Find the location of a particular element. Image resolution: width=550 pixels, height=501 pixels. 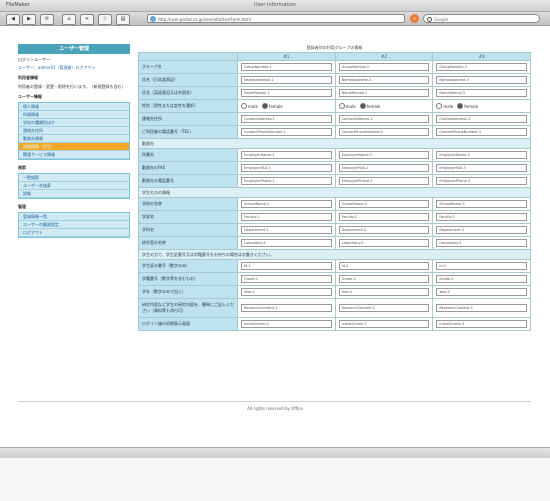

form-title: 登録者別の利用グループの情報 is located at coordinates (334, 47).